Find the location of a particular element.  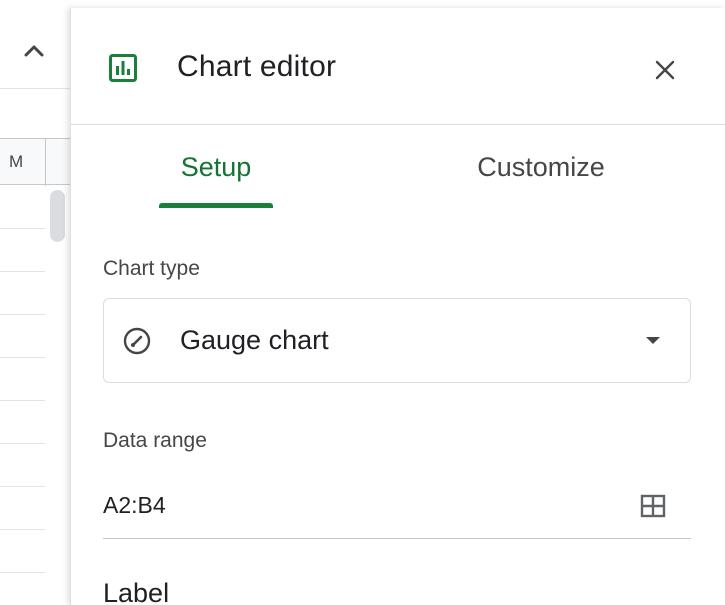

panel-title: Chart editor is located at coordinates (257, 66).